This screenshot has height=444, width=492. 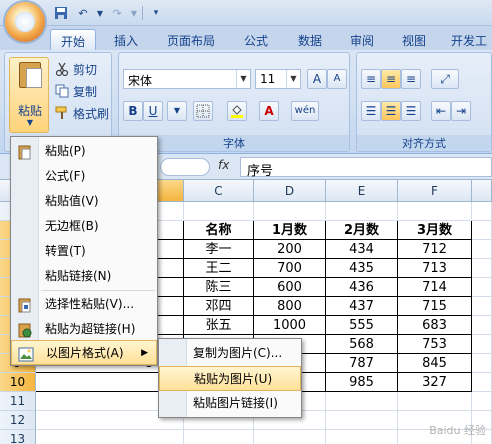 I want to click on grid-cell: 845, so click(x=435, y=363).